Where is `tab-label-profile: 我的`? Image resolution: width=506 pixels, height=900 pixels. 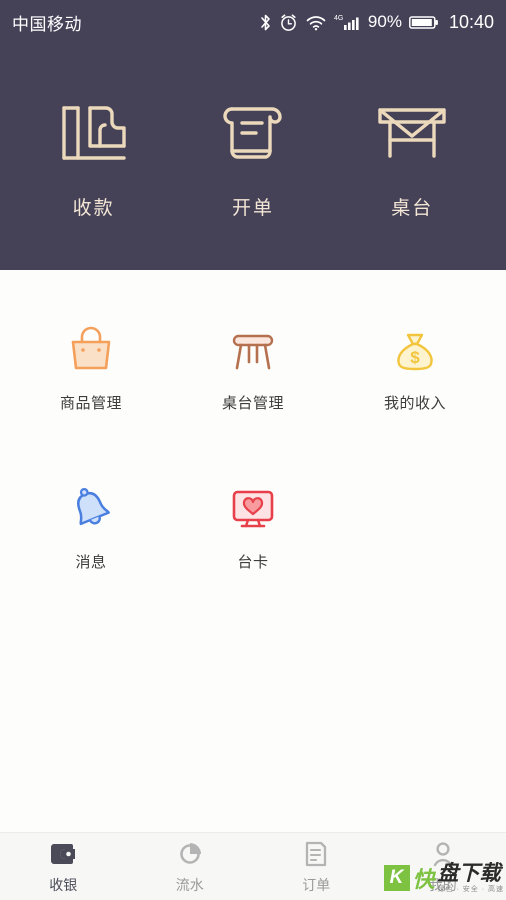
tab-label-profile: 我的 is located at coordinates (442, 885).